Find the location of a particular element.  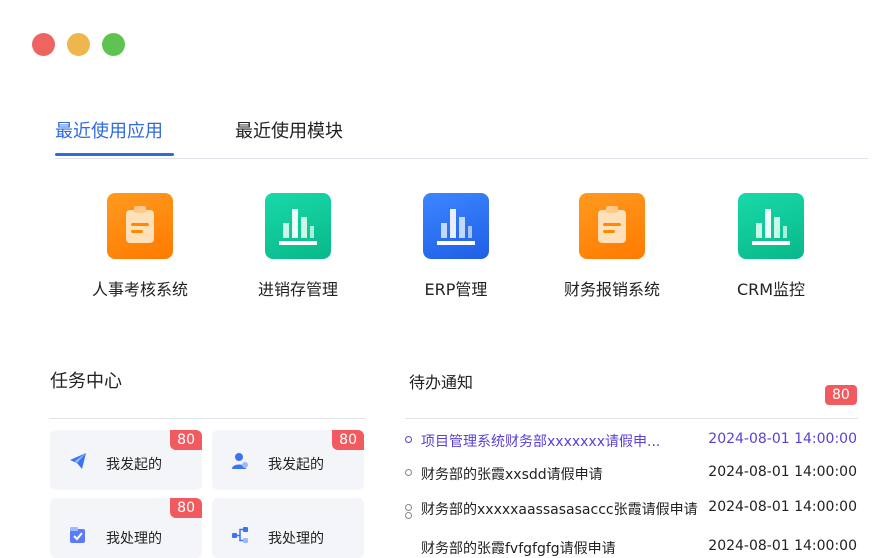

task-card-handled-2: 我处理的 is located at coordinates (288, 528).